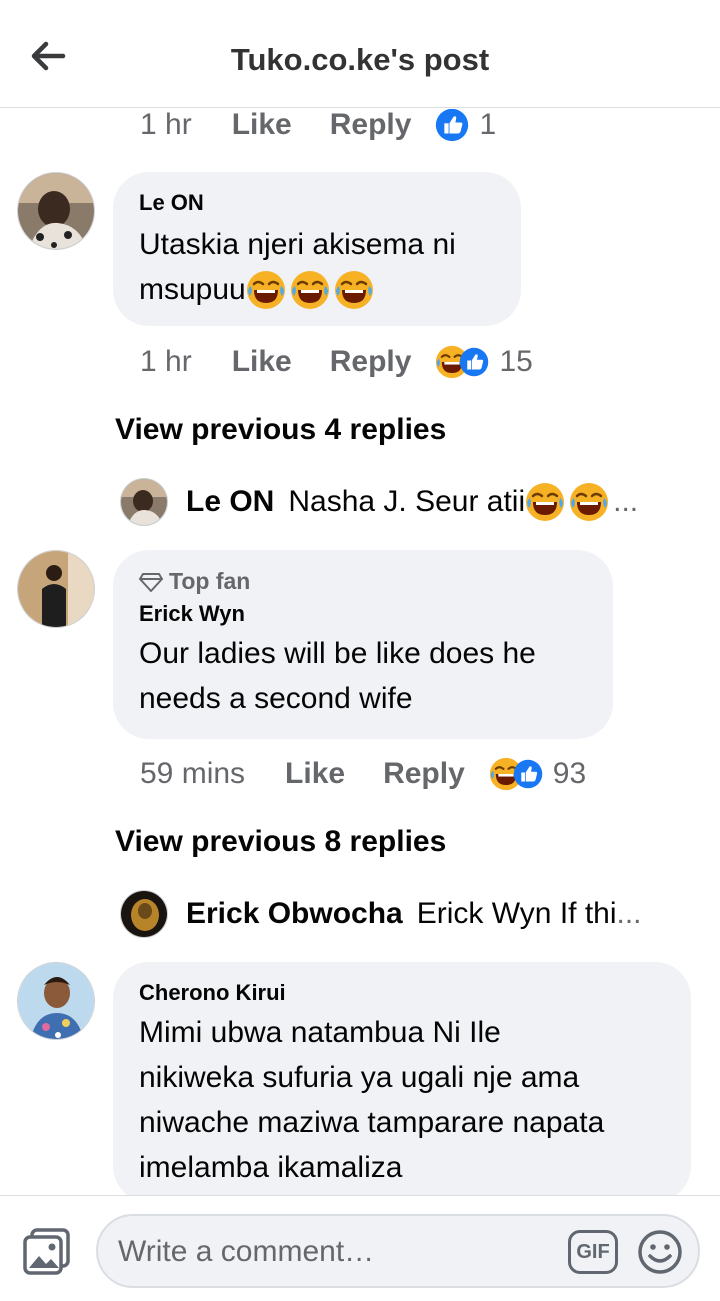  What do you see at coordinates (280, 842) in the screenshot?
I see `view-previous-replies: View previous 8 replies` at bounding box center [280, 842].